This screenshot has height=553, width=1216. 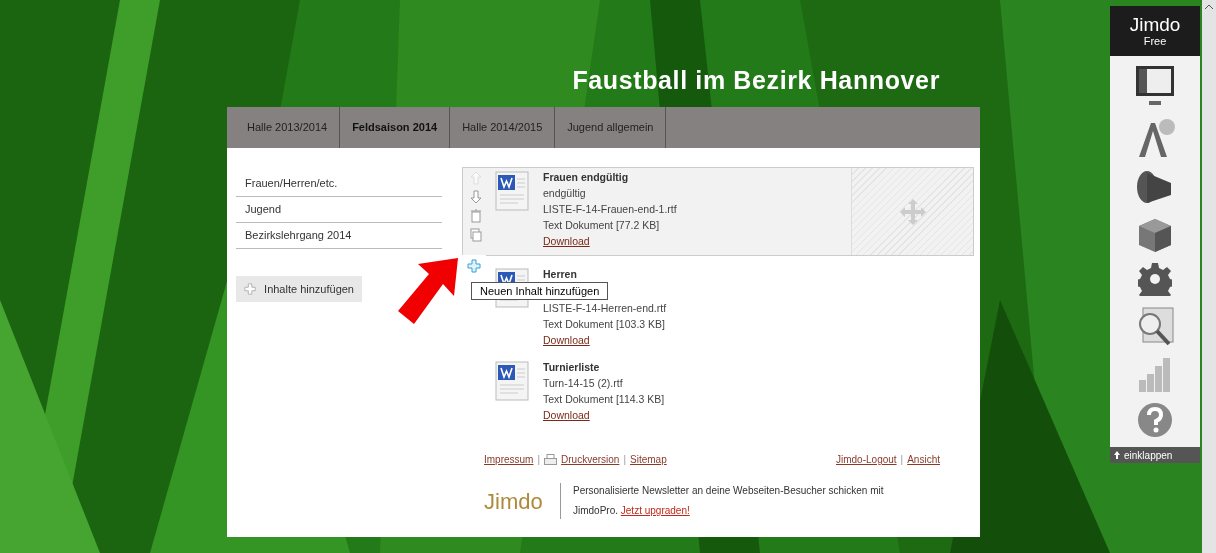 I want to click on monitor-icon, so click(x=1155, y=85).